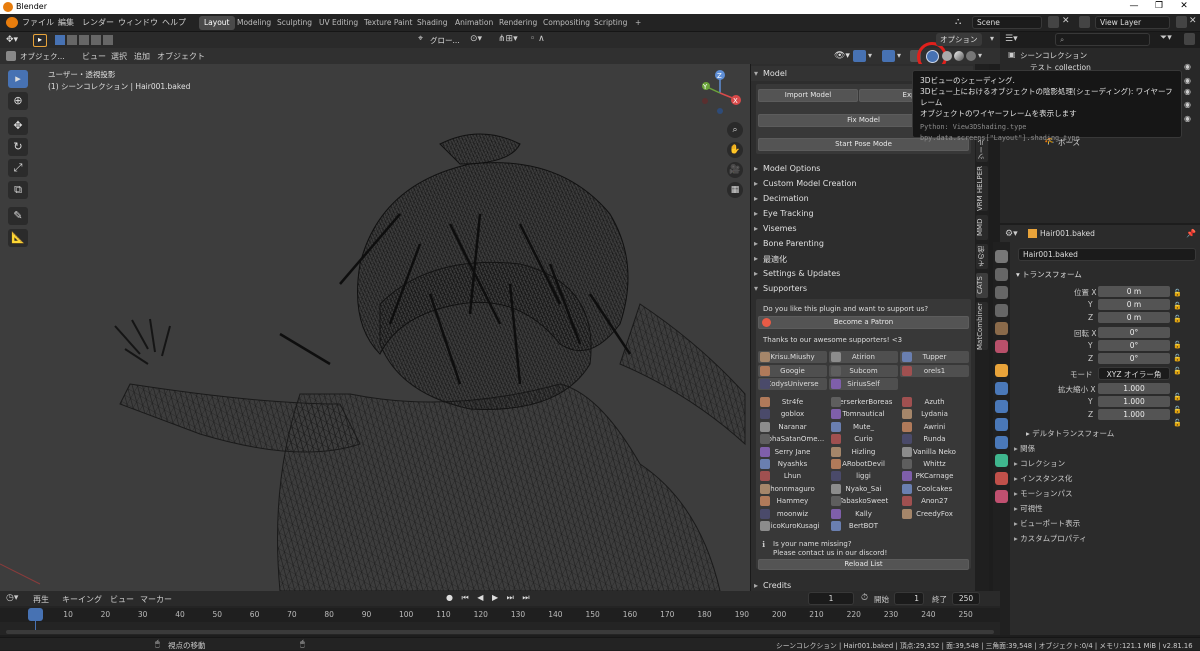 The height and width of the screenshot is (651, 1200). I want to click on gizmo-toggle-icon, so click(859, 56).